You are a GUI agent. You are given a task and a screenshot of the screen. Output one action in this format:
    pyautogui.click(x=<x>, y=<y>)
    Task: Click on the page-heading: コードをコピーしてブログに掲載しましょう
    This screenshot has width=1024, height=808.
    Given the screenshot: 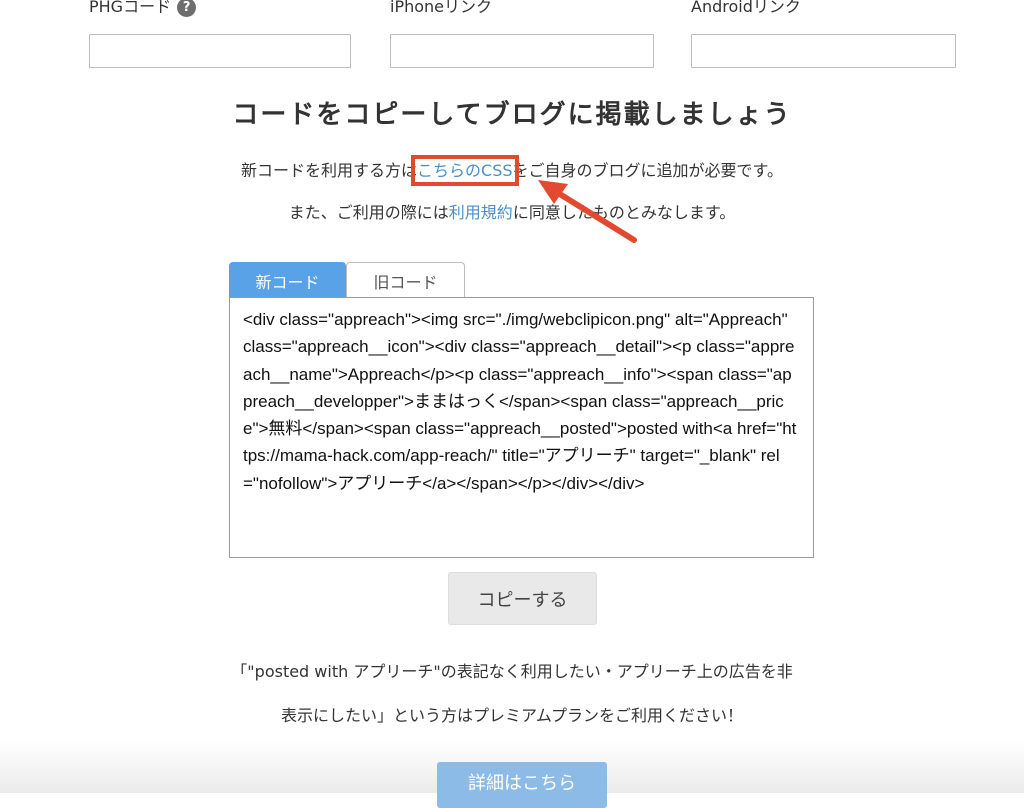 What is the action you would take?
    pyautogui.click(x=512, y=115)
    